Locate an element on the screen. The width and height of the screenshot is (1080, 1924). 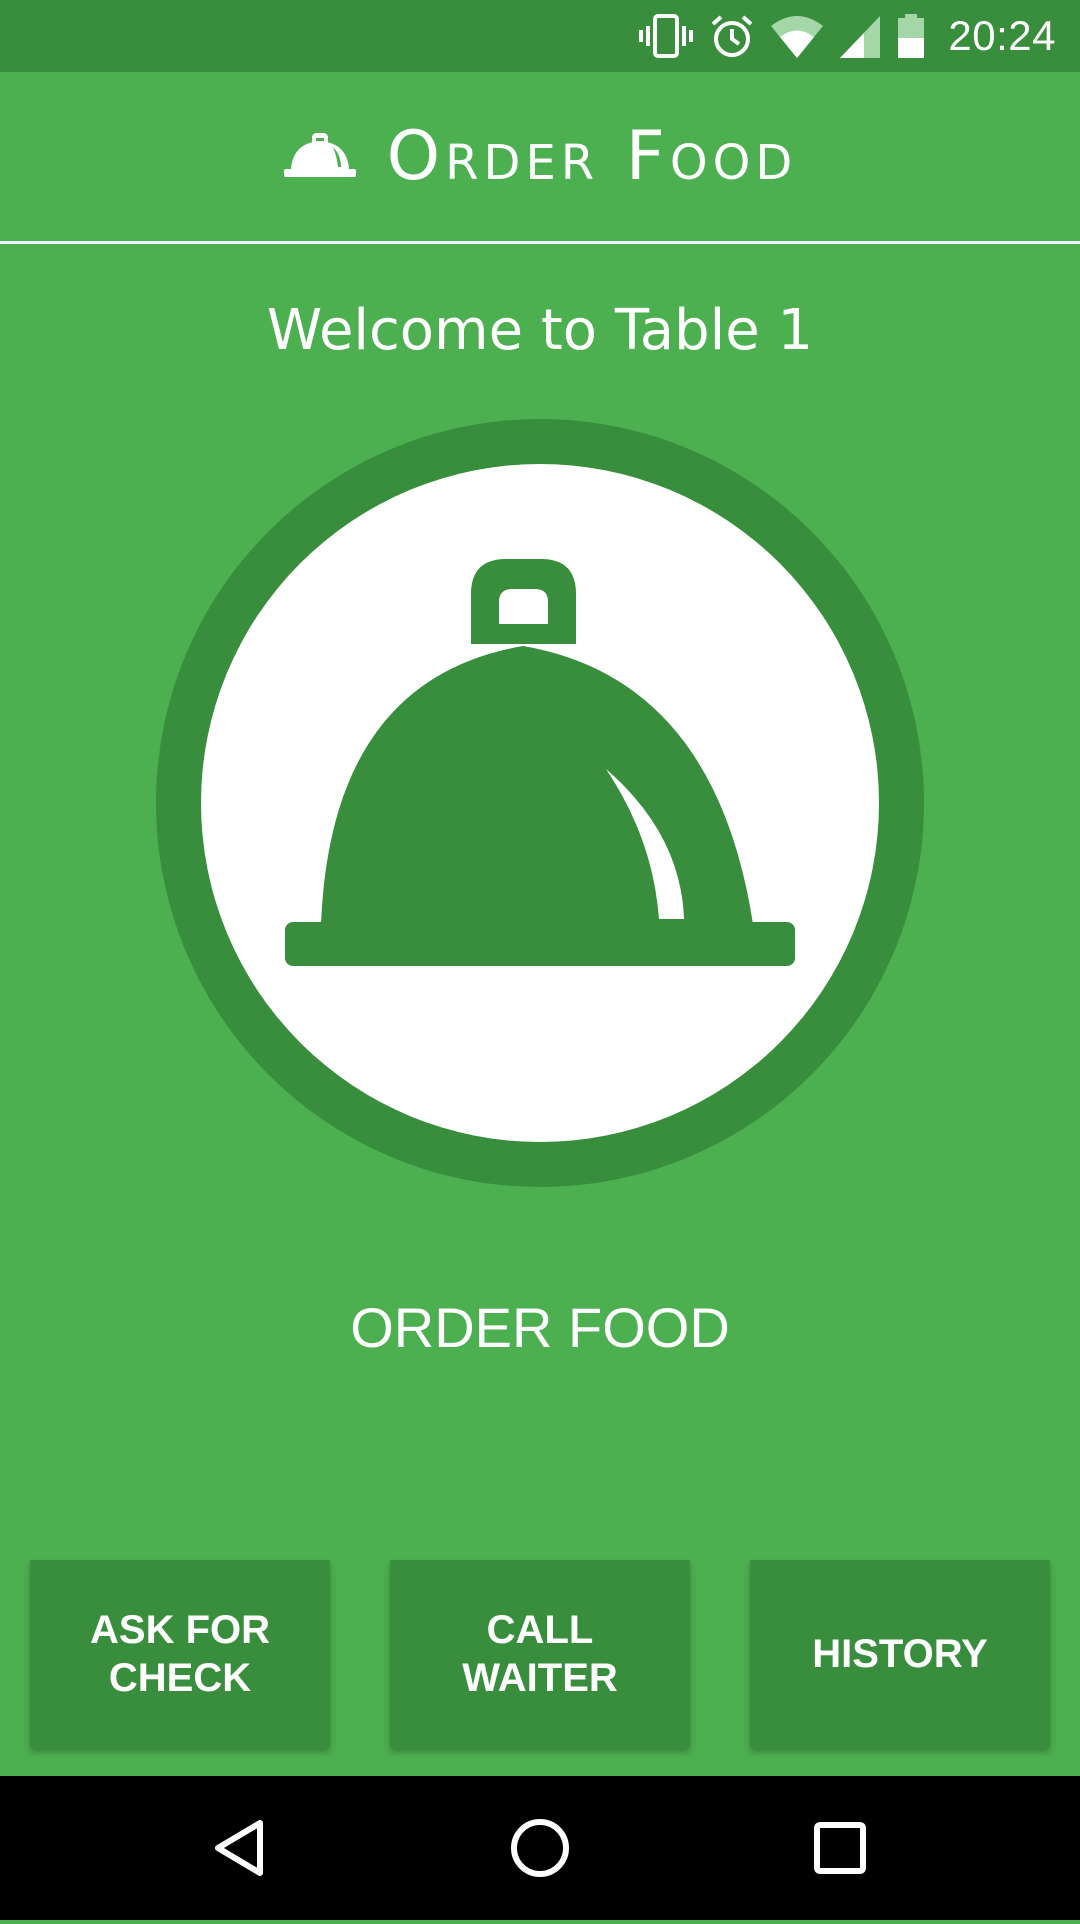
app-title: Order Food is located at coordinates (592, 156).